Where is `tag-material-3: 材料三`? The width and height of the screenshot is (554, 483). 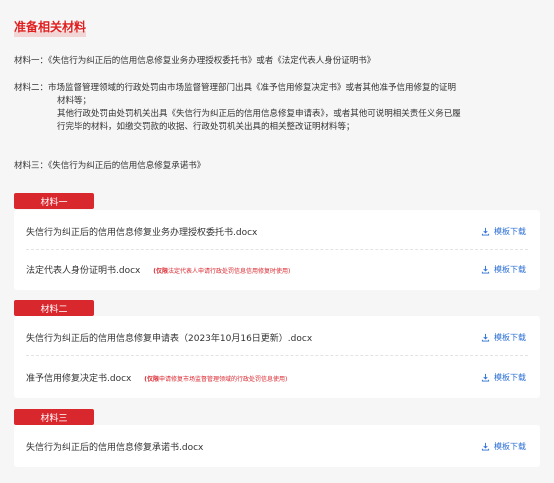 tag-material-3: 材料三 is located at coordinates (54, 417).